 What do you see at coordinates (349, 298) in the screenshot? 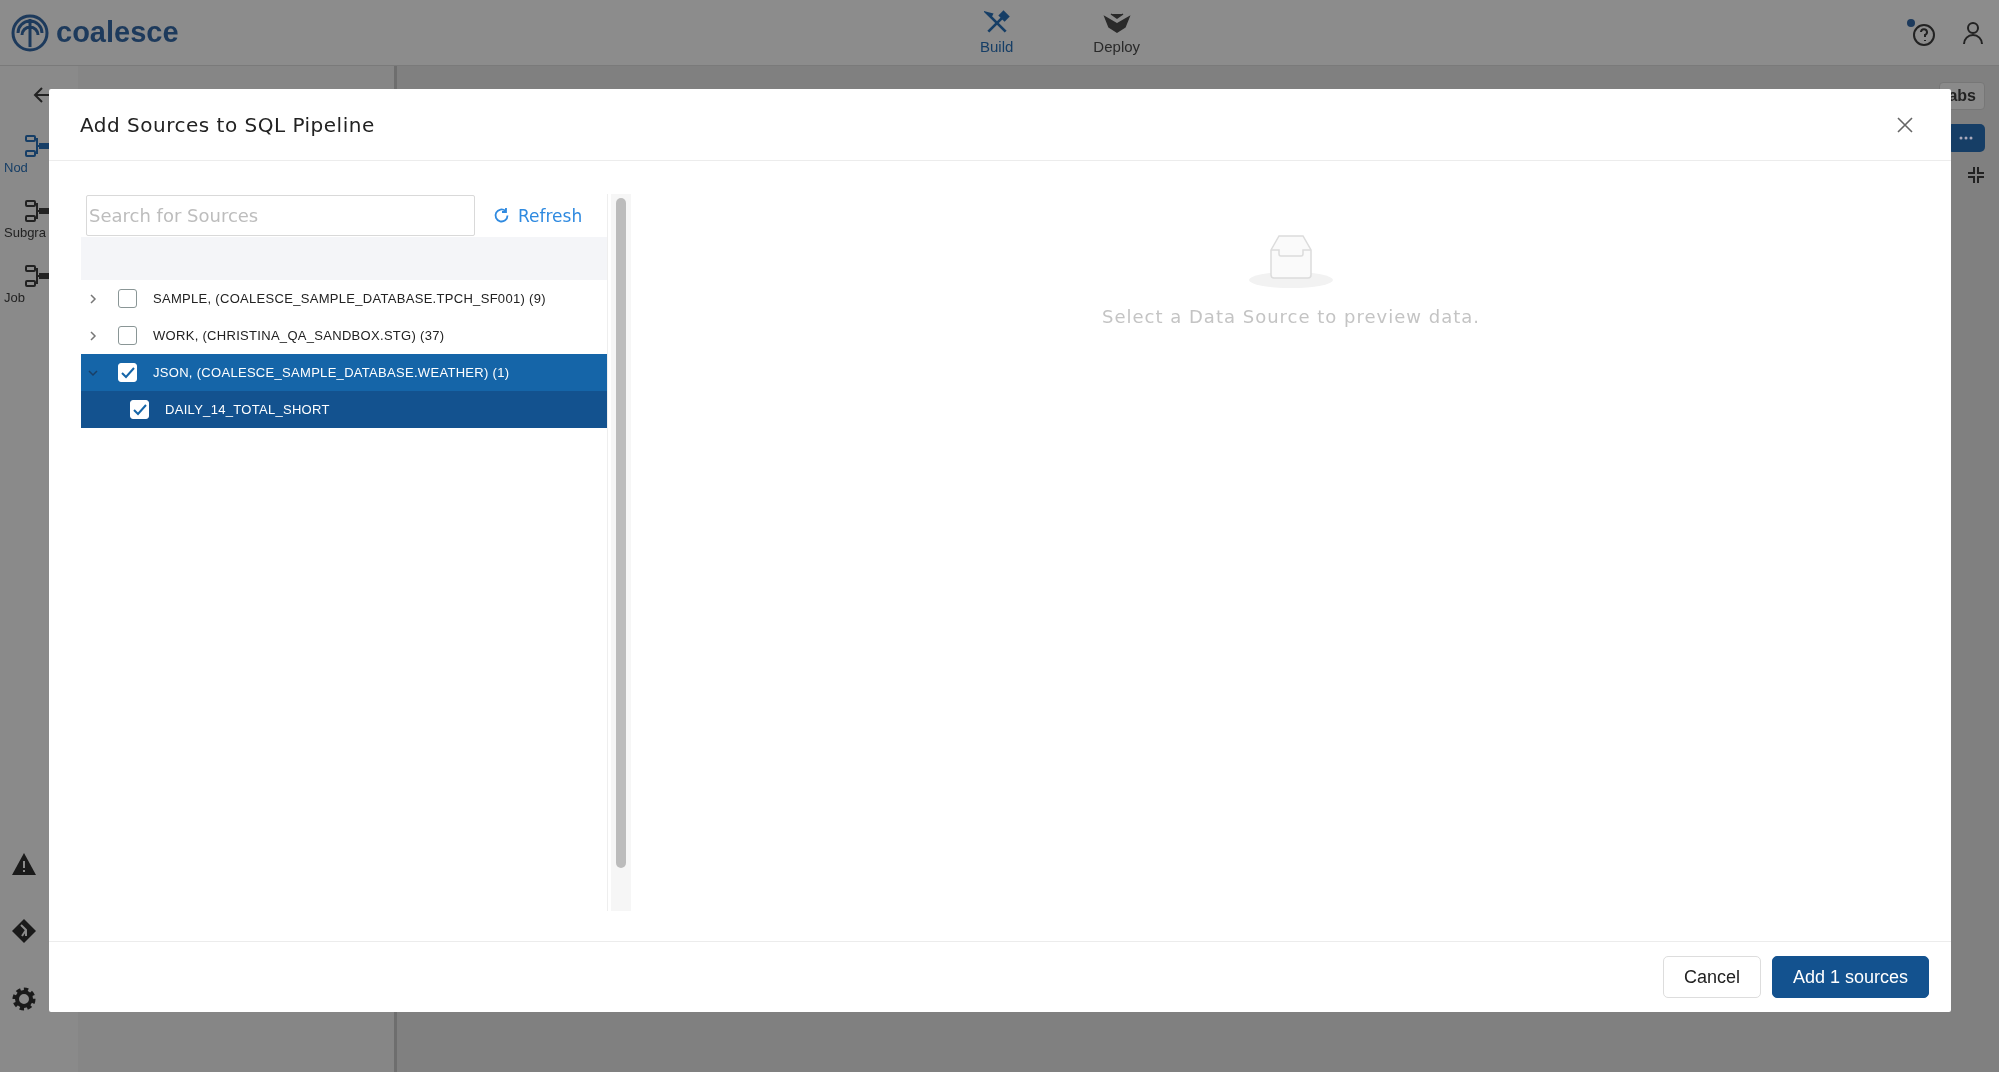
I see `source-label: SAMPLE, (COALESCE_SAMPLE_DATABASE.TPCH_SF001) (9)` at bounding box center [349, 298].